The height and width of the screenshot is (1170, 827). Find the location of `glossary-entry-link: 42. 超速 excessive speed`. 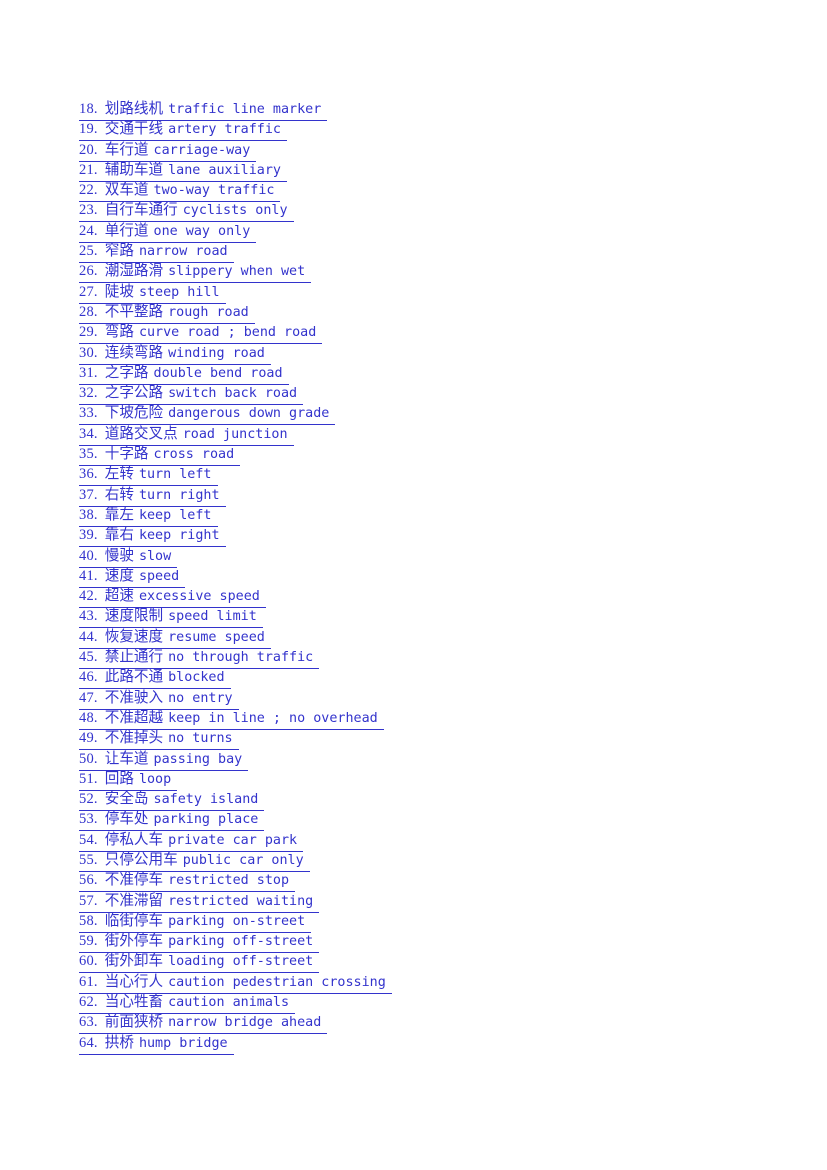

glossary-entry-link: 42. 超速 excessive speed is located at coordinates (172, 598).